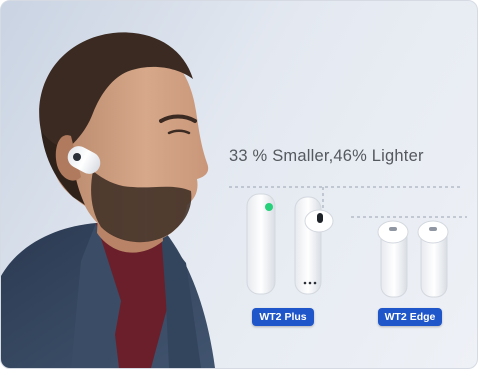 Image resolution: width=478 pixels, height=369 pixels. What do you see at coordinates (290, 244) in the screenshot?
I see `wt2-plus-earbuds` at bounding box center [290, 244].